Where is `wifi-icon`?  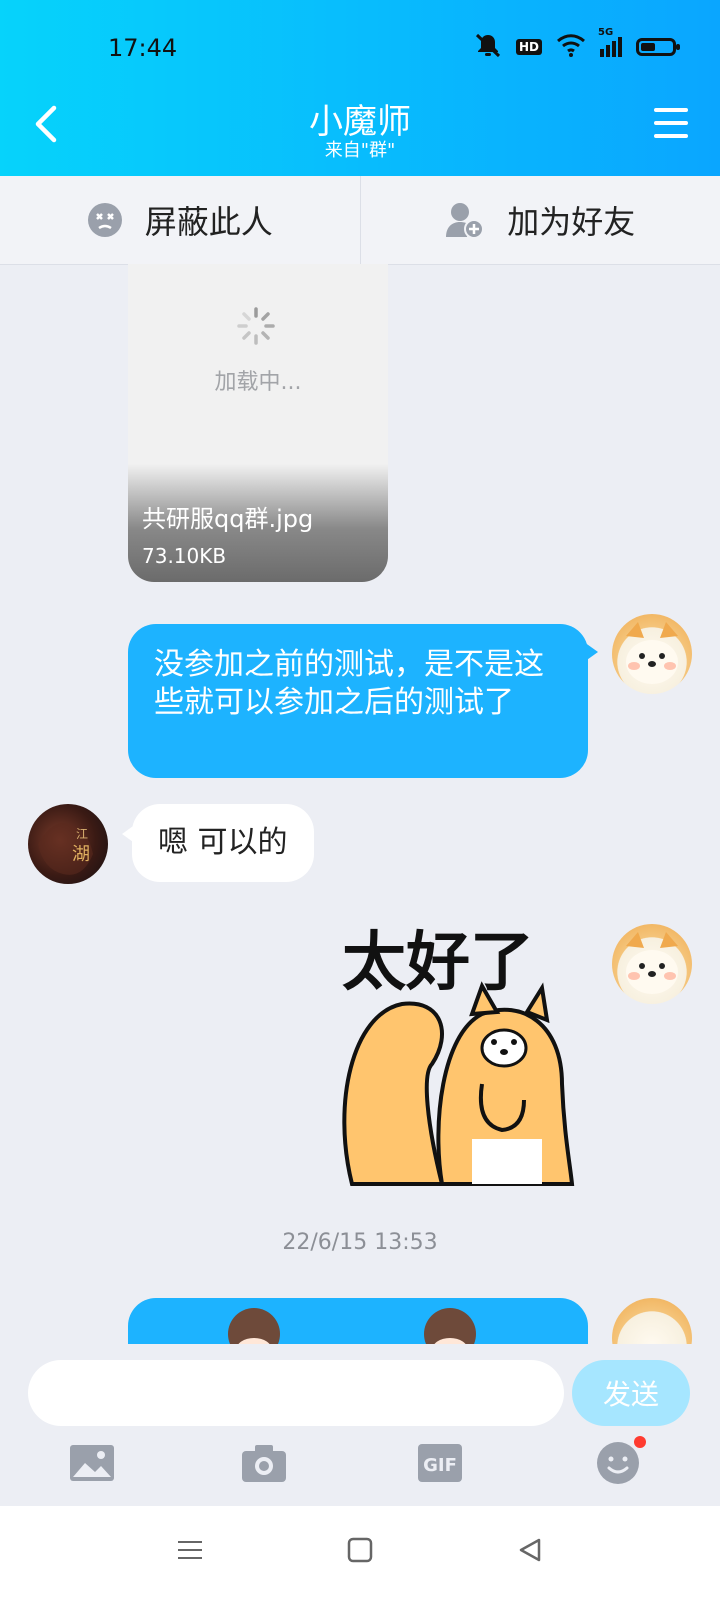 wifi-icon is located at coordinates (571, 47).